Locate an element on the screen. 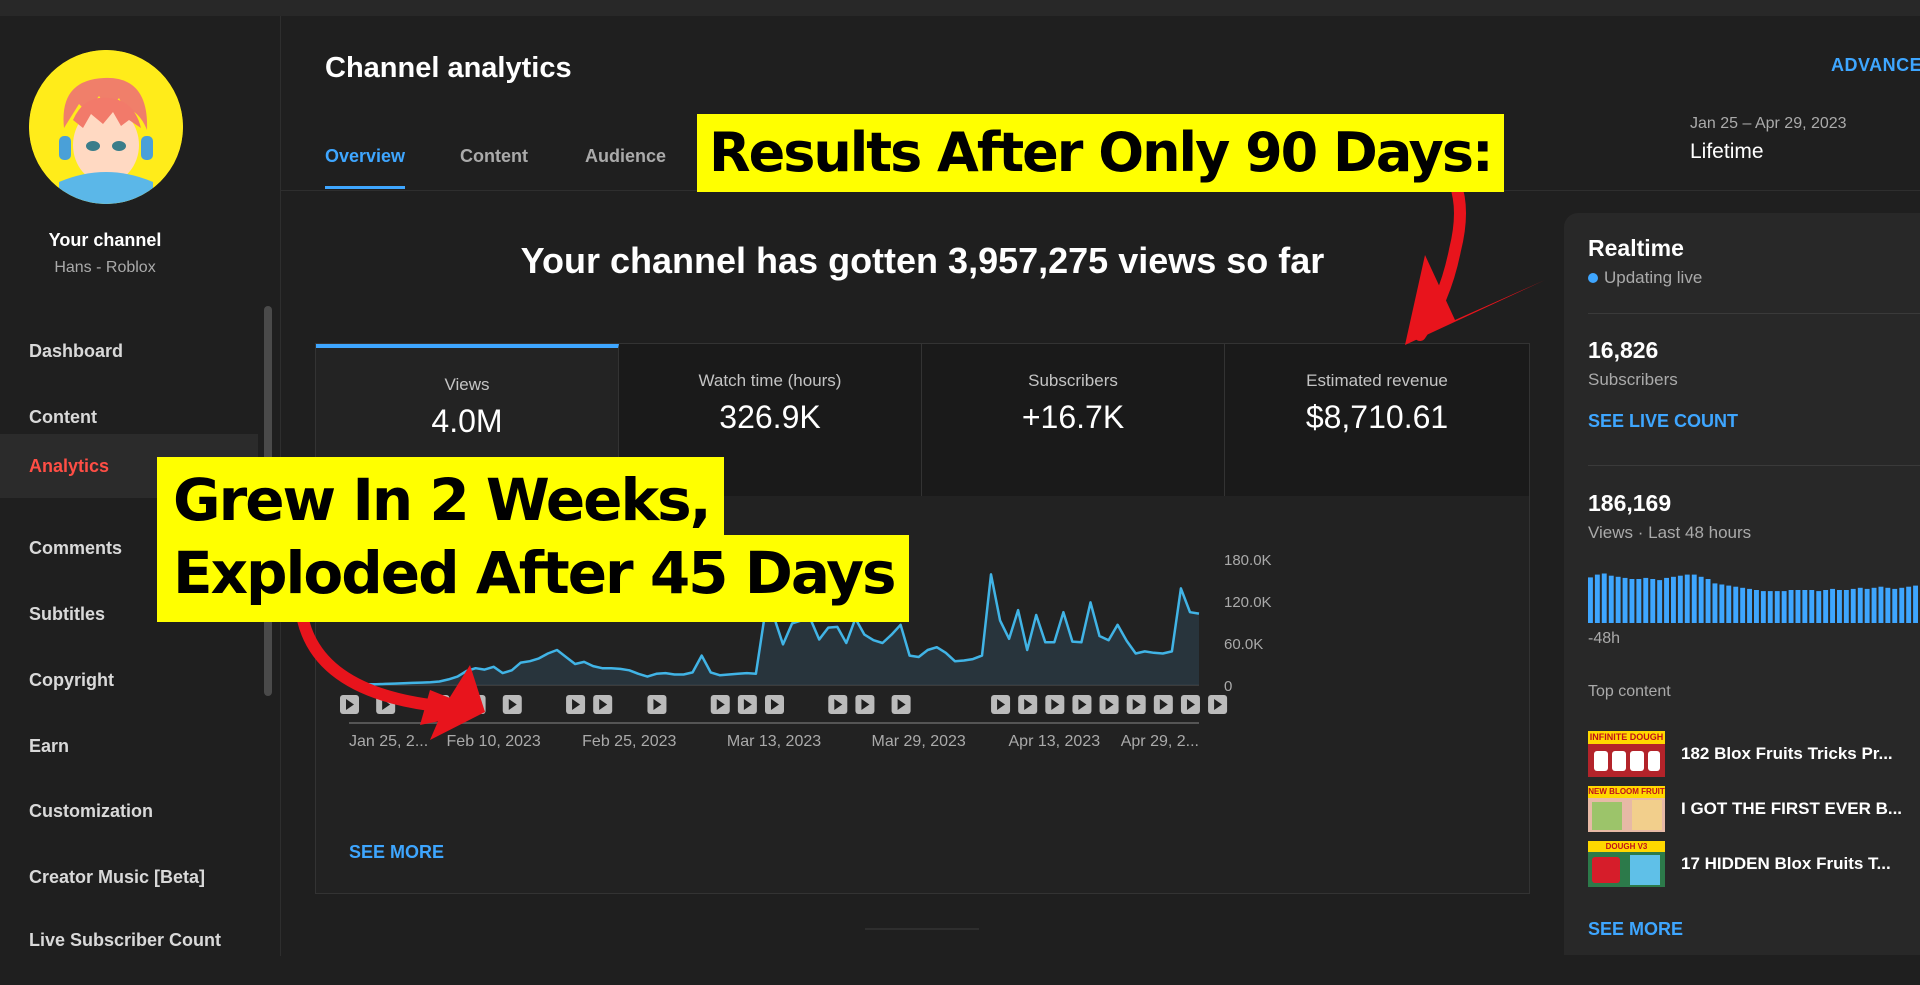 Image resolution: width=1920 pixels, height=985 pixels. realtime-subscribers-label: Subscribers is located at coordinates (1633, 379).